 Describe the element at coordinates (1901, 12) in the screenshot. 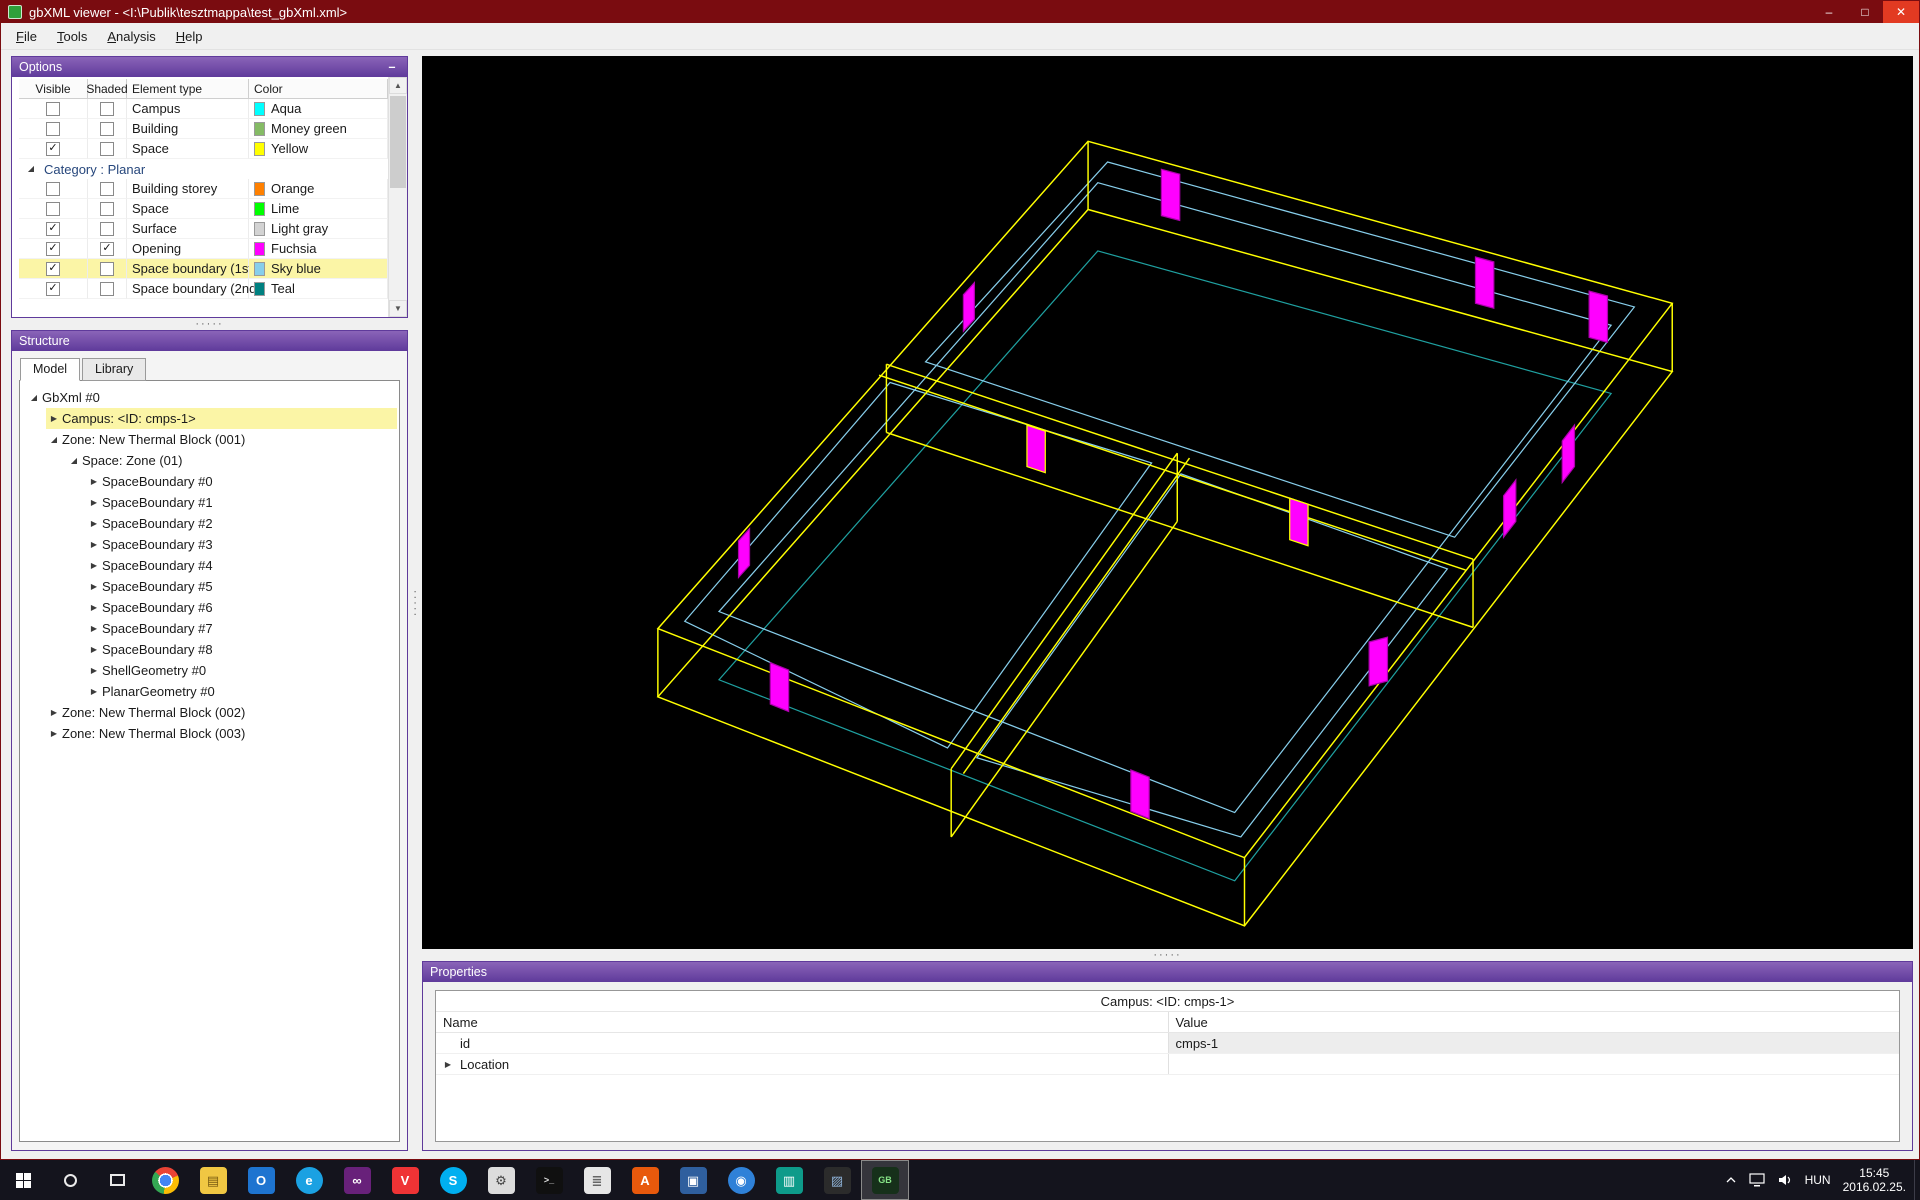

I see `close-button: ✕` at that location.